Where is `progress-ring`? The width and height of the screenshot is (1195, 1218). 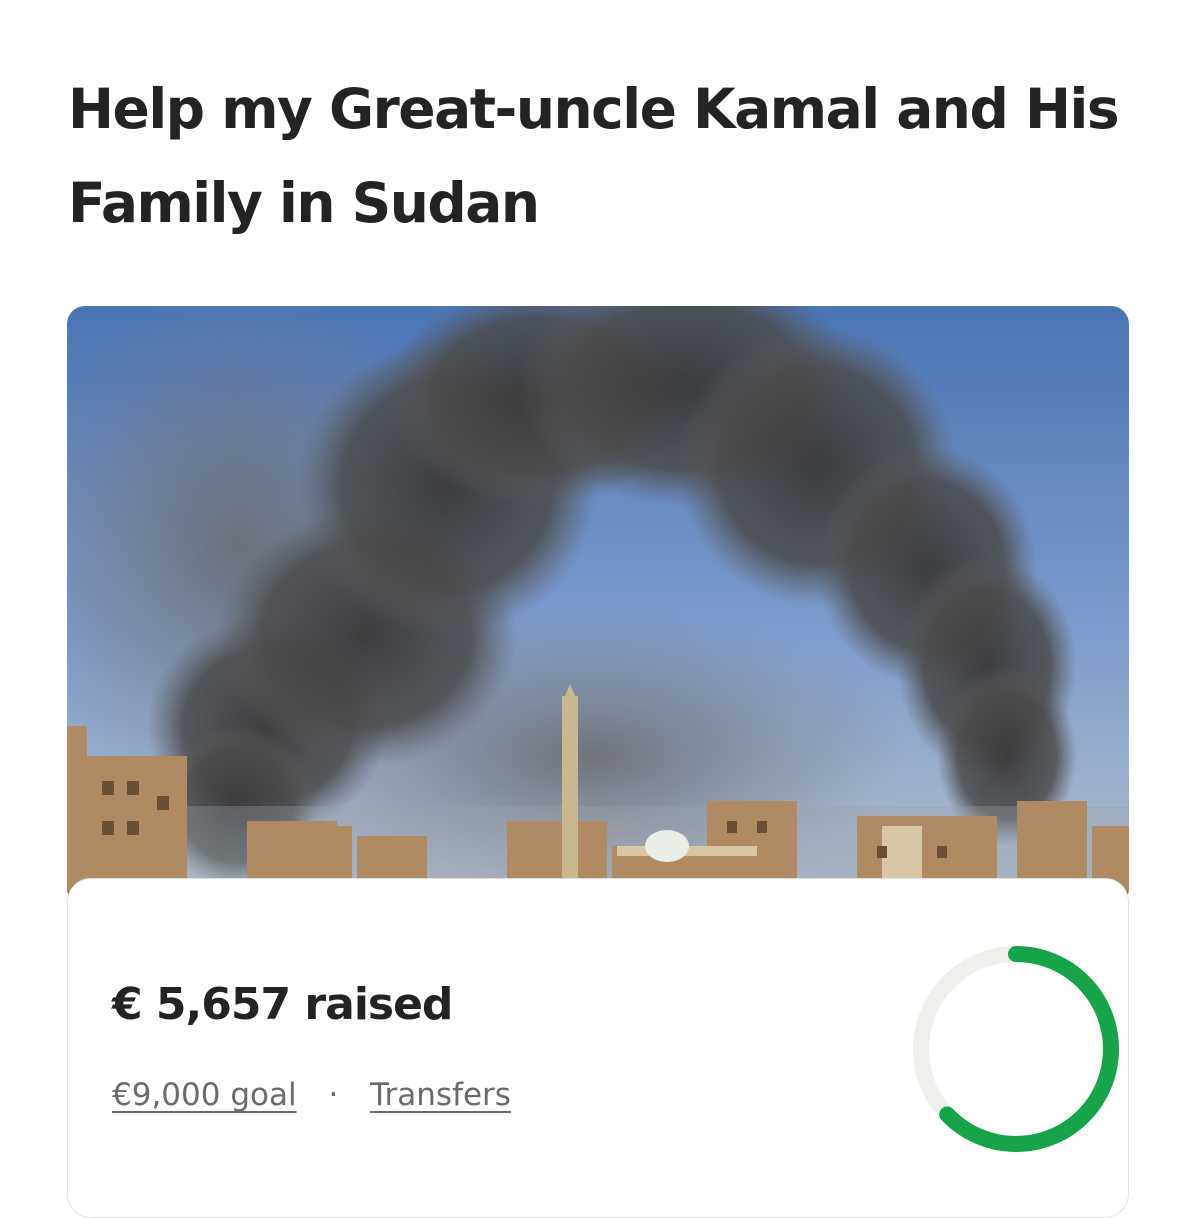 progress-ring is located at coordinates (1016, 1049).